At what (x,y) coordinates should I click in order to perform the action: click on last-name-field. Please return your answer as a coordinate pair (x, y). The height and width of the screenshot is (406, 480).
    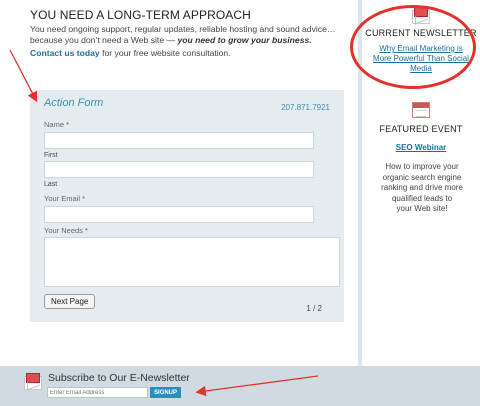
    Looking at the image, I should click on (179, 169).